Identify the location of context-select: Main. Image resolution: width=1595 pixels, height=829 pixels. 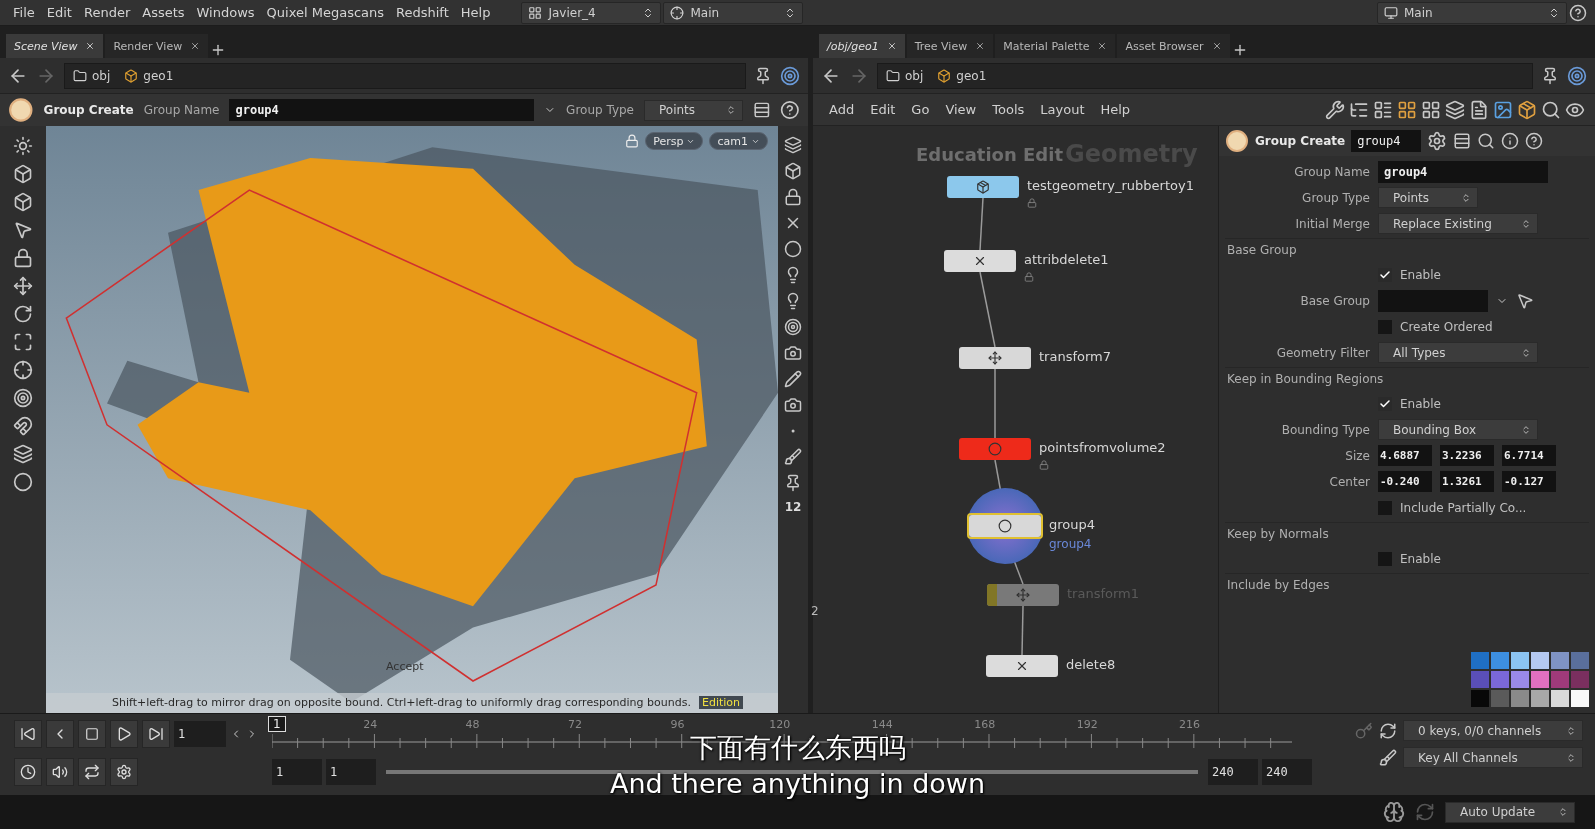
(733, 12).